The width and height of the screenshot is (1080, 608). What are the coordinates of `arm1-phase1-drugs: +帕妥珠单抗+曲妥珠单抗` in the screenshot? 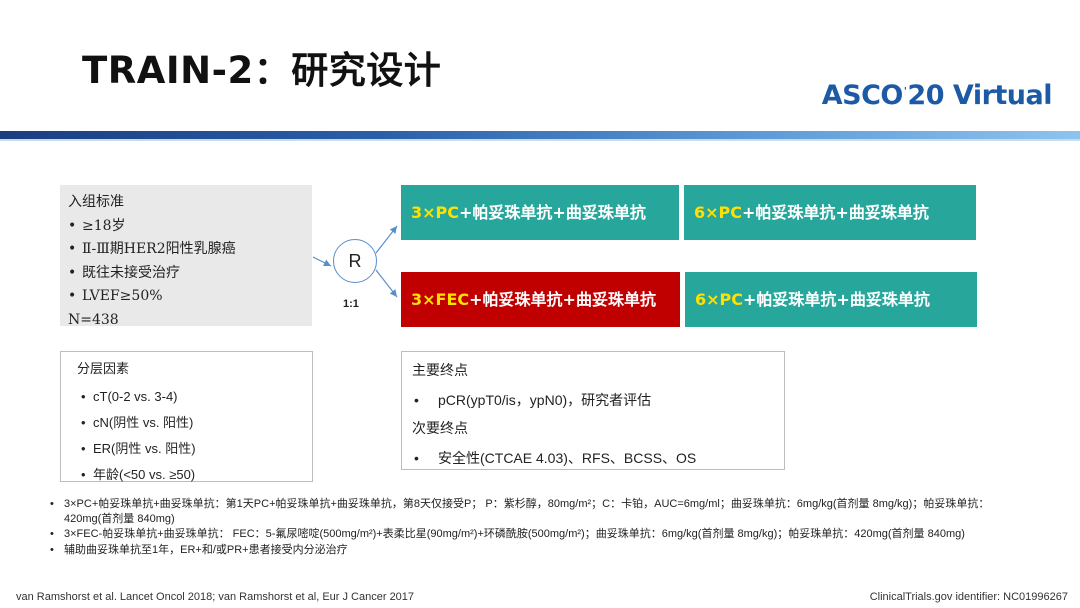 It's located at (552, 212).